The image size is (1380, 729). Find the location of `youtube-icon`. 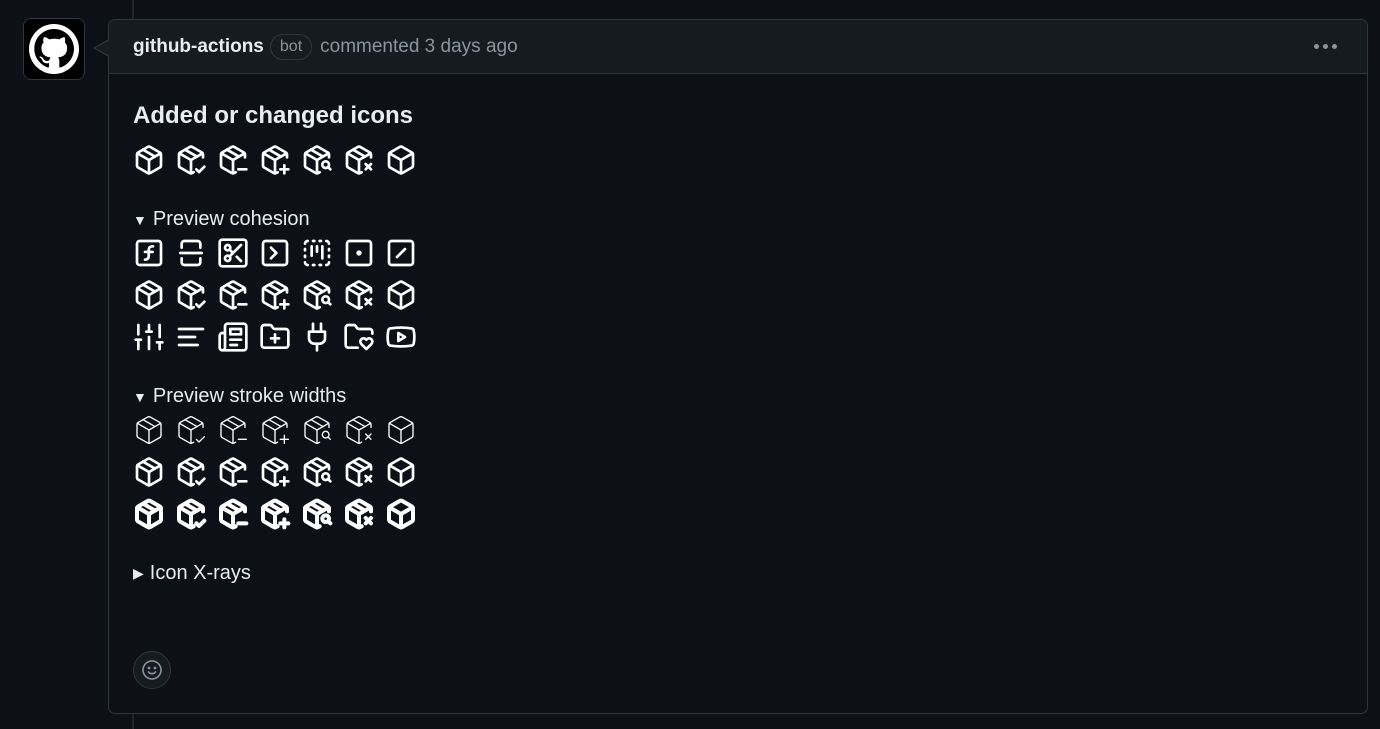

youtube-icon is located at coordinates (401, 337).